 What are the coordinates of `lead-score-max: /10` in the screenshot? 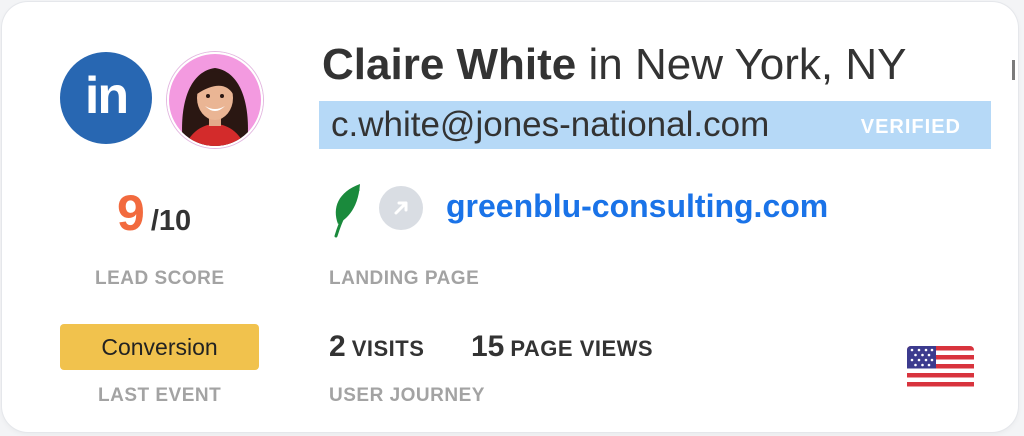 It's located at (171, 221).